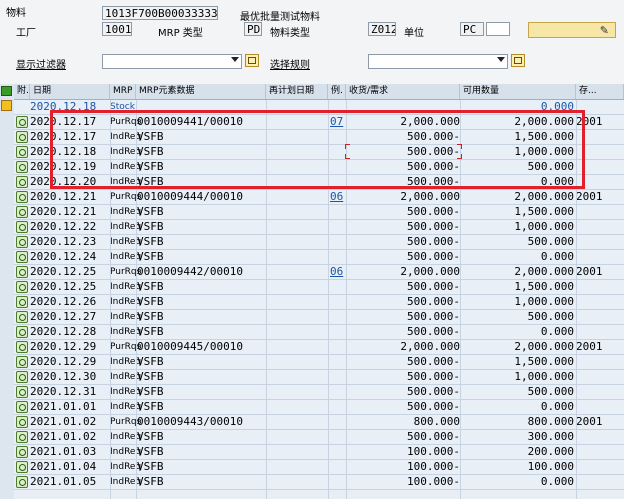  Describe the element at coordinates (550, 466) in the screenshot. I see `row-available-qty: 100.000` at that location.